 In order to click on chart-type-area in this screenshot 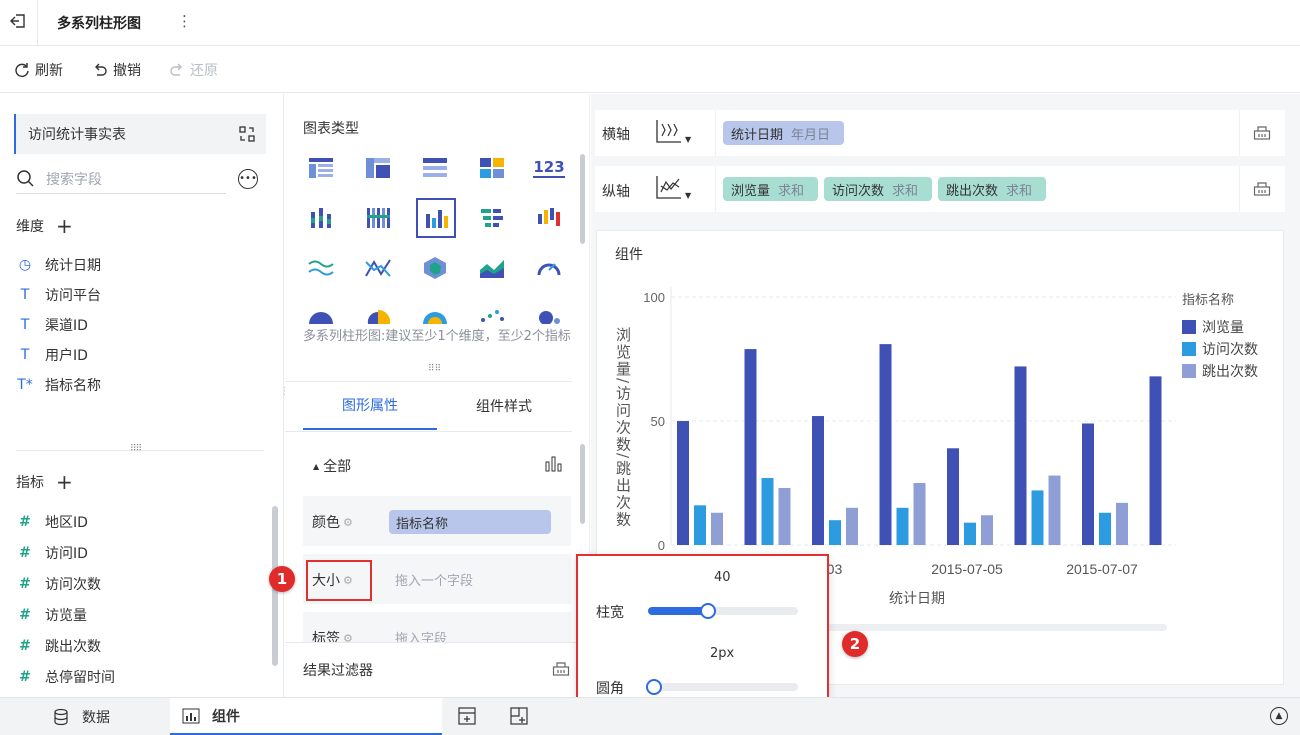, I will do `click(492, 268)`.